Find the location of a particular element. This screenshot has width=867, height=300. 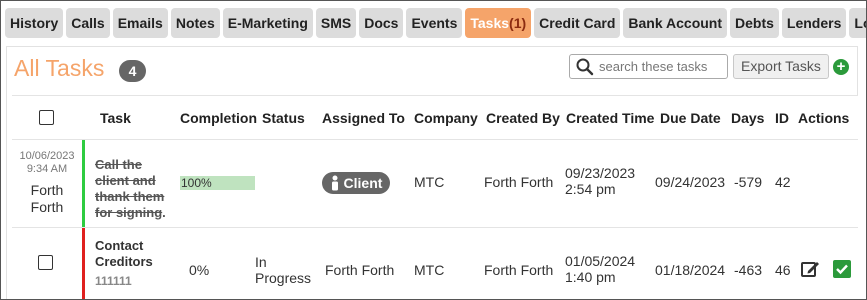

days: -579 is located at coordinates (748, 182).